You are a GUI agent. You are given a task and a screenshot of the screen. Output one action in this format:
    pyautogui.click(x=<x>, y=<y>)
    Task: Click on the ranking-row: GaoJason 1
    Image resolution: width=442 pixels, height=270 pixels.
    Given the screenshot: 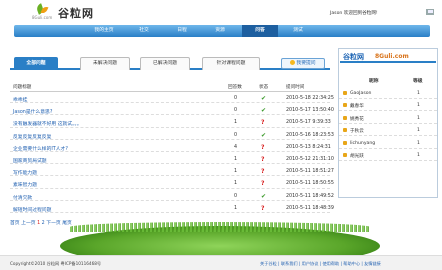 What is the action you would take?
    pyautogui.click(x=388, y=94)
    